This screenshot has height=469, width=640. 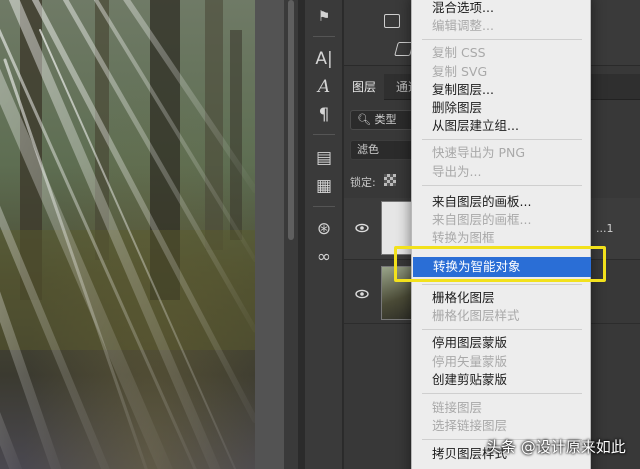 What do you see at coordinates (363, 182) in the screenshot?
I see `lock-label: 锁定:` at bounding box center [363, 182].